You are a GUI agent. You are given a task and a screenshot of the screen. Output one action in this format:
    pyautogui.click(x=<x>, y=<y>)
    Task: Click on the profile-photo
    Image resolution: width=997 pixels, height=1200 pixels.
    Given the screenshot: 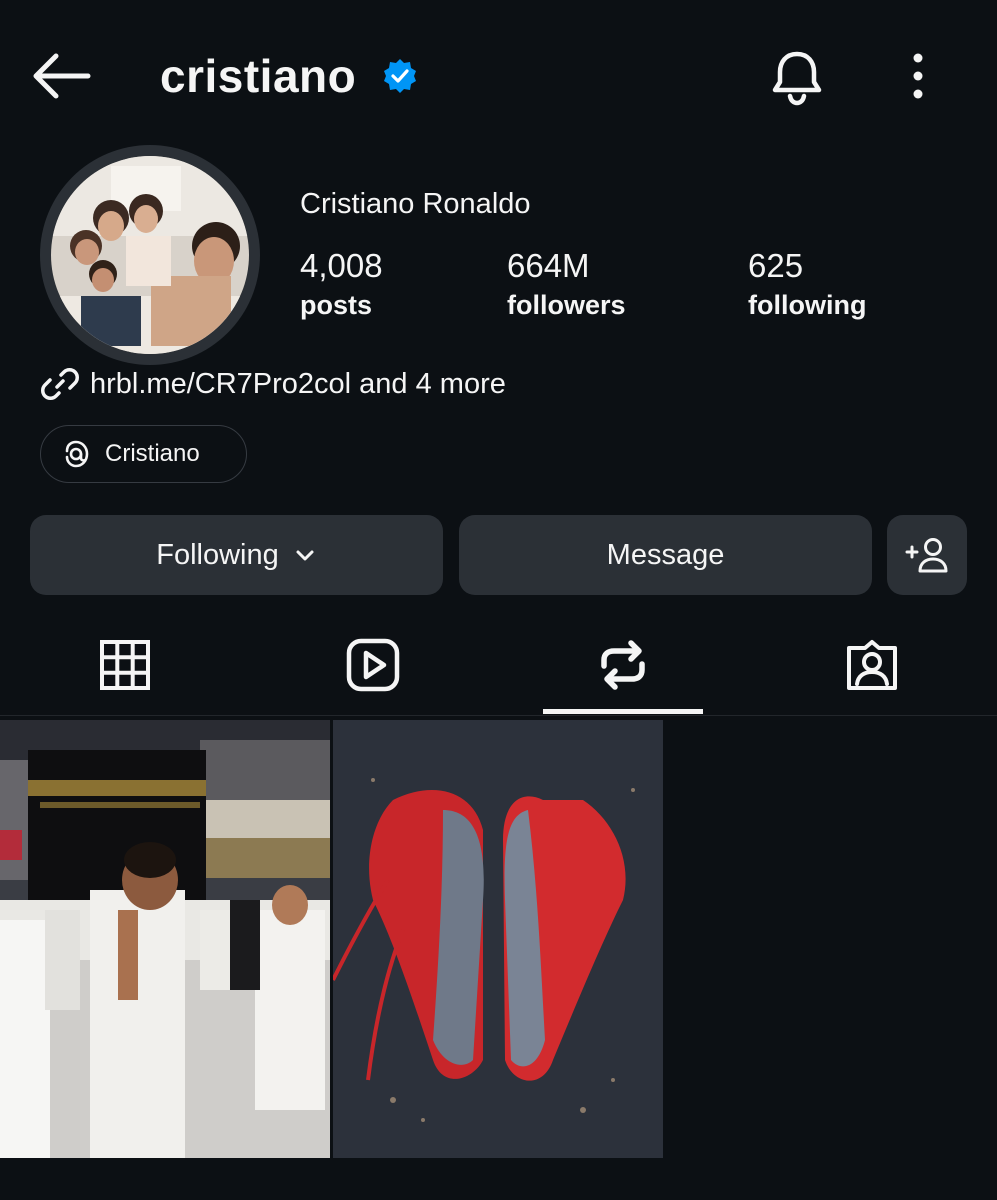 What is the action you would take?
    pyautogui.click(x=150, y=255)
    